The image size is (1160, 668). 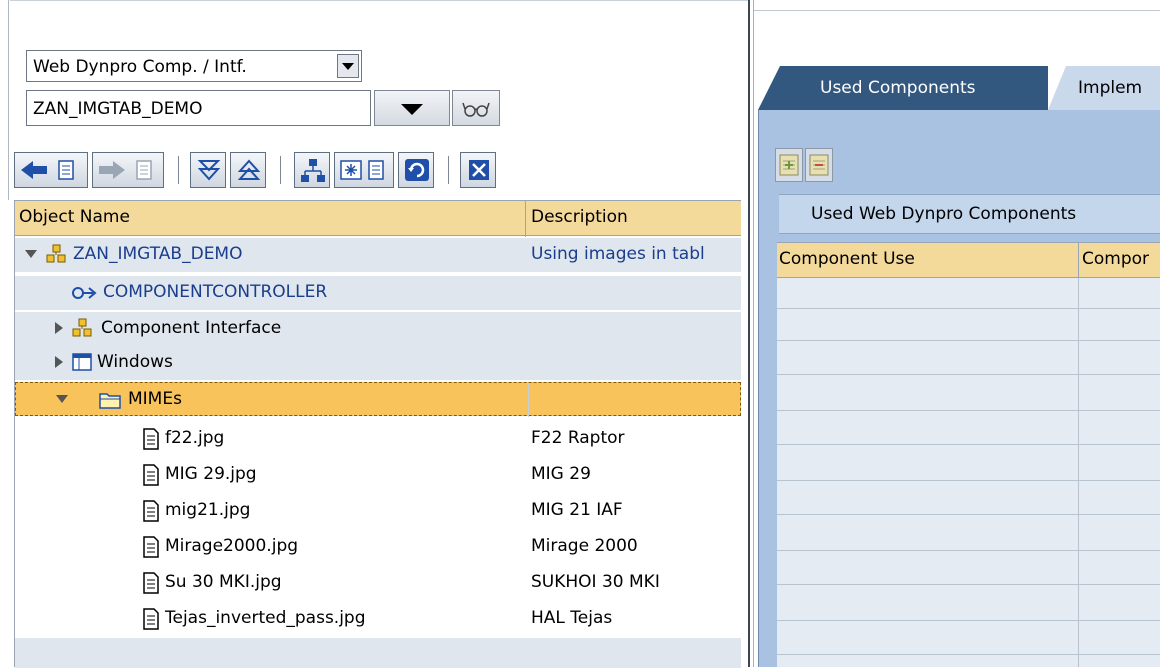 What do you see at coordinates (378, 439) in the screenshot?
I see `tree-node-file: f22.jpg F22 Raptor` at bounding box center [378, 439].